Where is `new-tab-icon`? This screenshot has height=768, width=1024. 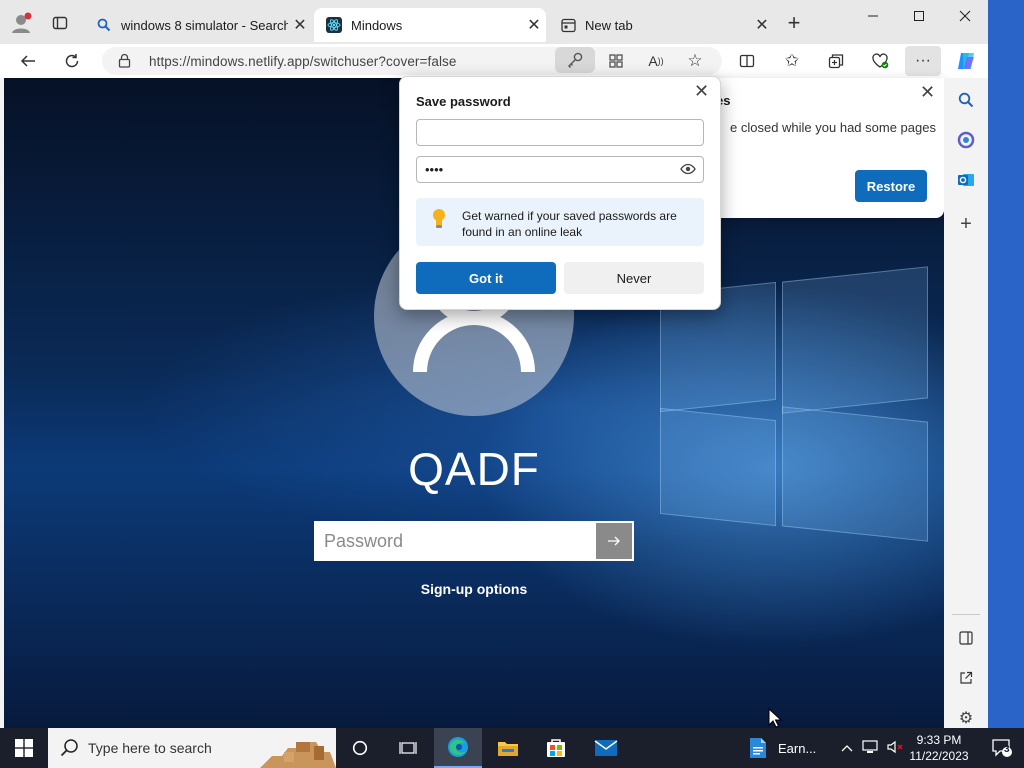
new-tab-icon is located at coordinates (568, 25).